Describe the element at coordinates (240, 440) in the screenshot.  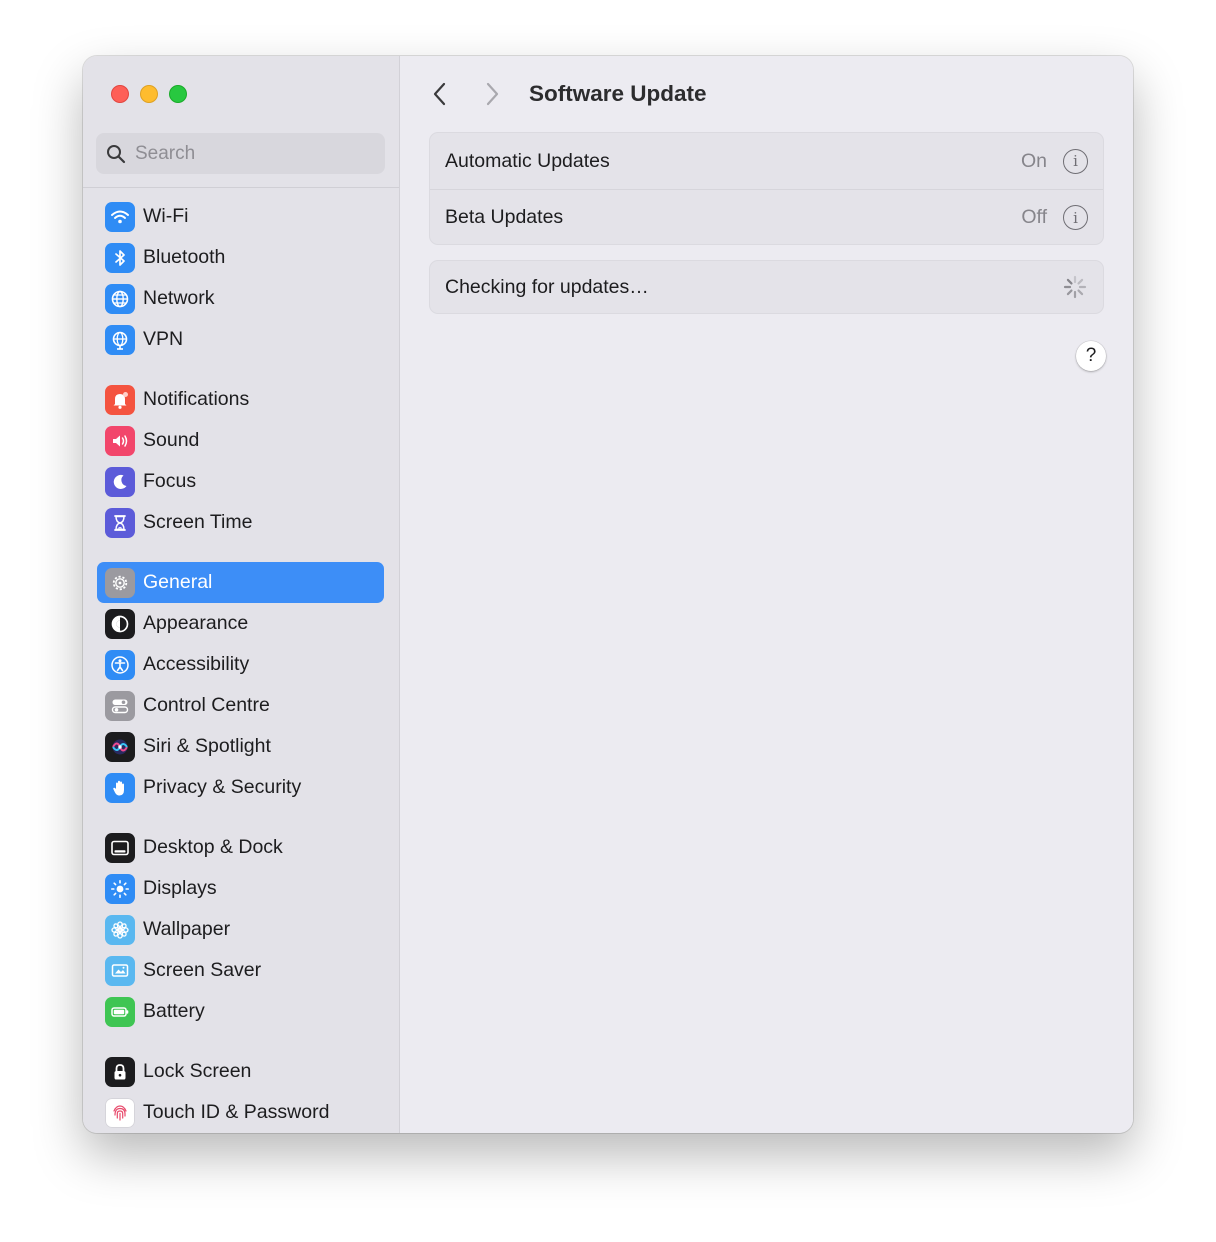
I see `sidebar-item-sound: Sound` at that location.